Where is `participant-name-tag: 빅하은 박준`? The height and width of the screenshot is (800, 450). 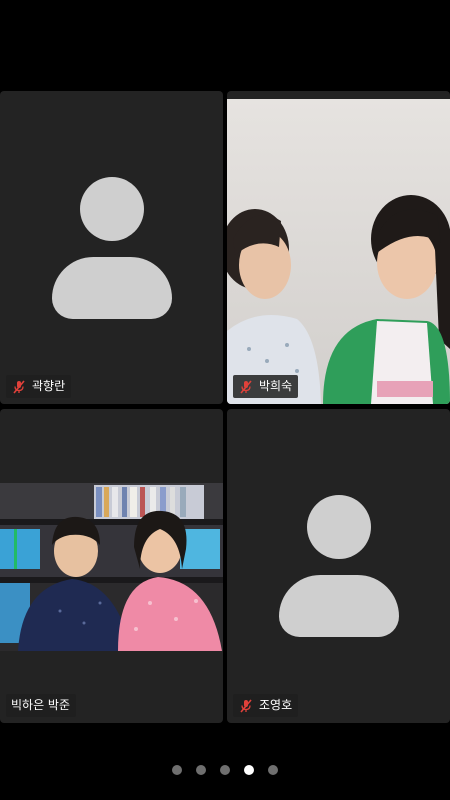
participant-name-tag: 빅하은 박준 is located at coordinates (41, 705).